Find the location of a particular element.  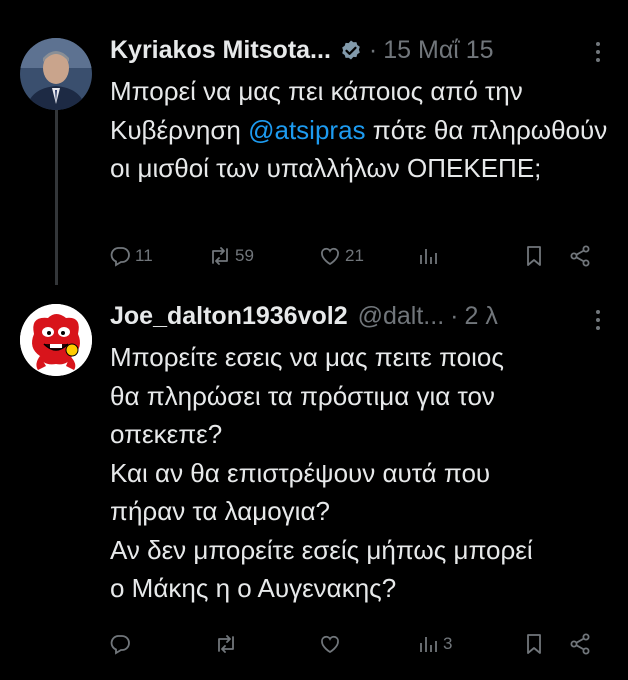

action-bar: 3 is located at coordinates (358, 647).